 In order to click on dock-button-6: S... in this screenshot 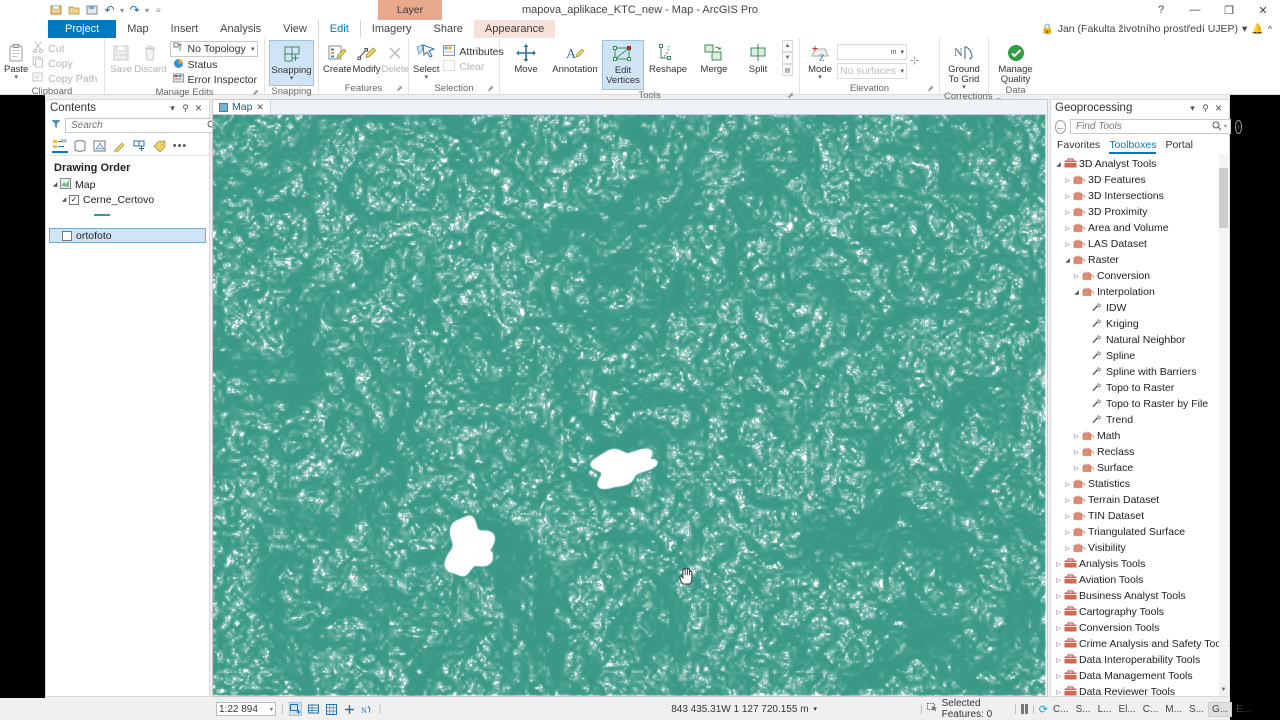, I will do `click(1196, 709)`.